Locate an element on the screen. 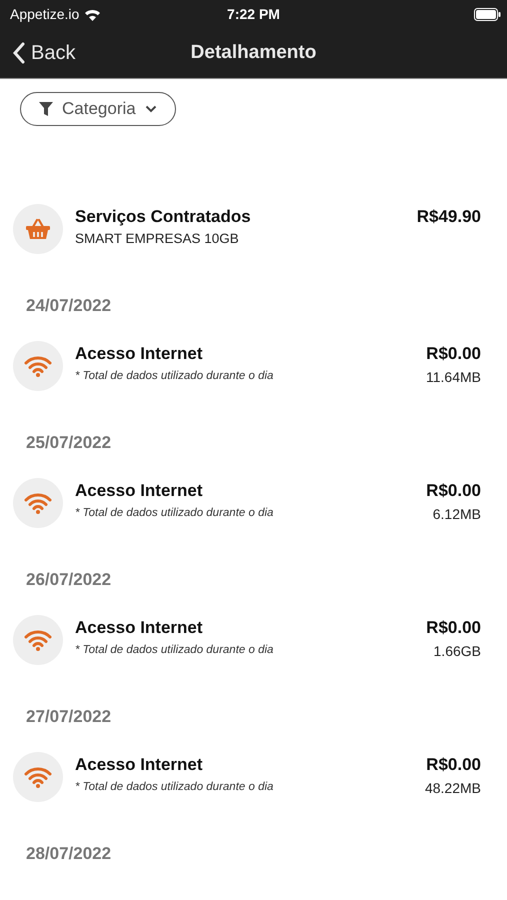 The image size is (507, 900). date-header: 28/07/2022 is located at coordinates (68, 854).